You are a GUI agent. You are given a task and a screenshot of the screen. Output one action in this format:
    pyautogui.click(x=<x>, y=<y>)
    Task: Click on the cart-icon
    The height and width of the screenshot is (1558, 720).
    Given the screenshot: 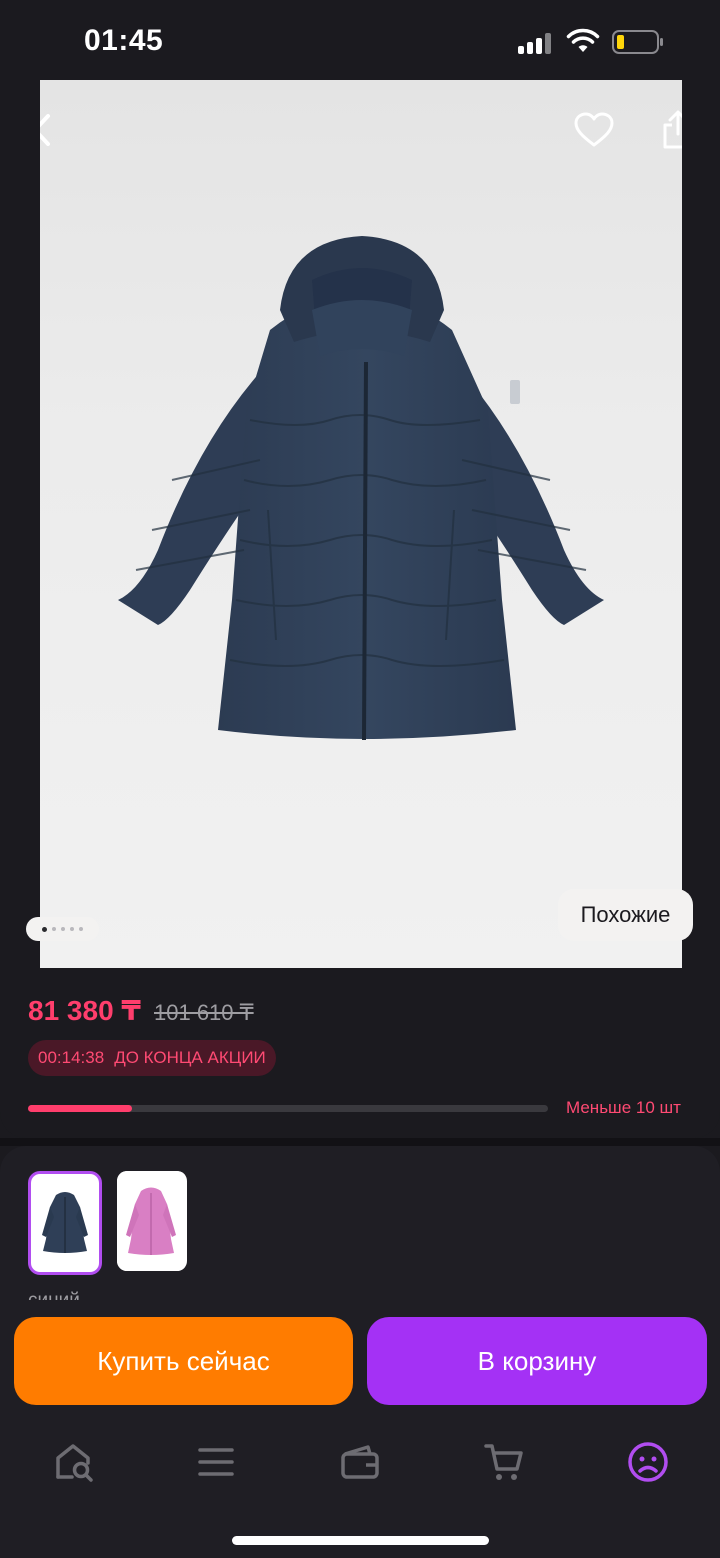 What is the action you would take?
    pyautogui.click(x=503, y=1462)
    